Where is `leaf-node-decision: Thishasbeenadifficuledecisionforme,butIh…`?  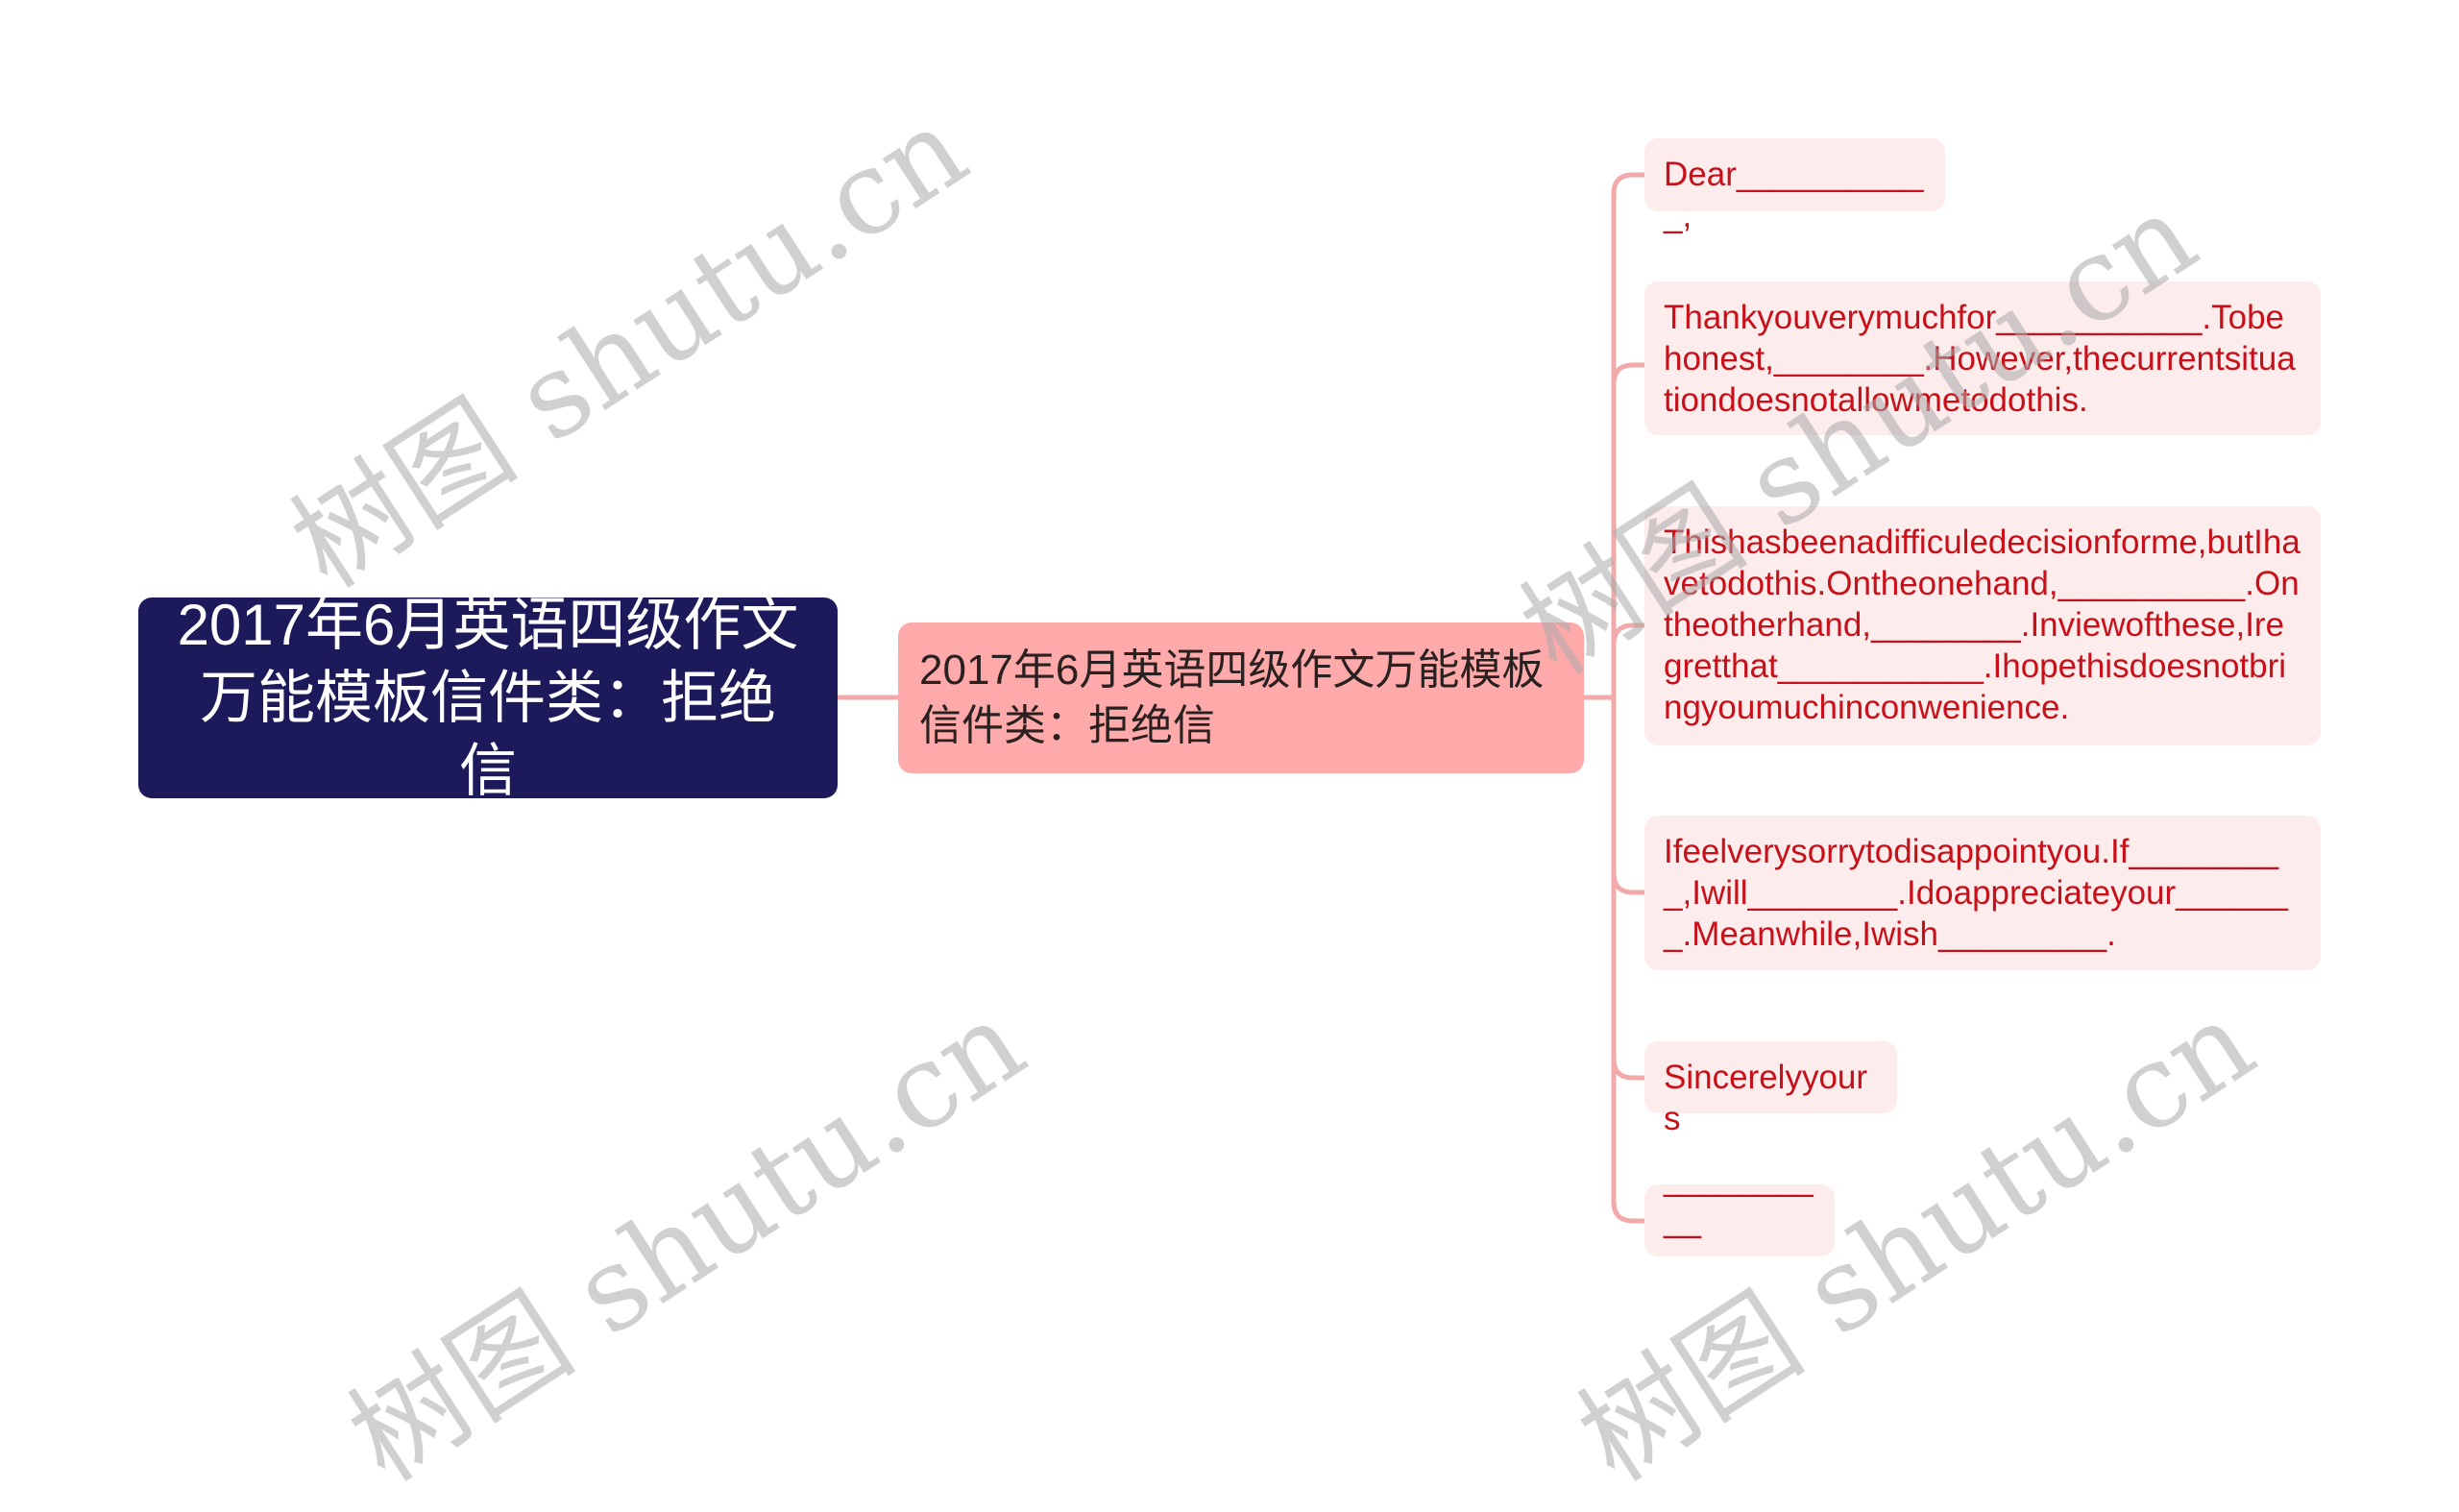
leaf-node-decision: Thishasbeenadifficuledecisionforme,butIh… is located at coordinates (1982, 625).